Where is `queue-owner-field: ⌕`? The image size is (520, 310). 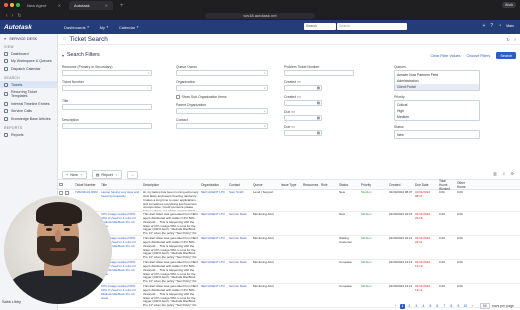 queue-owner-field: ⌕ is located at coordinates (222, 73).